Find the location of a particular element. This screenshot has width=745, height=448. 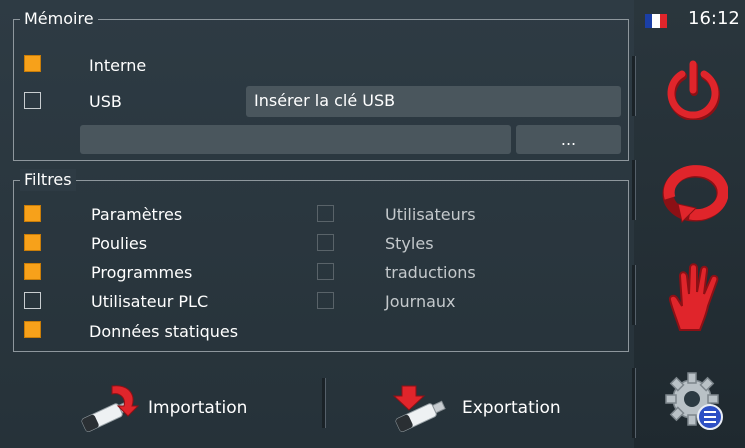

poulies-label: Poulies is located at coordinates (119, 243).